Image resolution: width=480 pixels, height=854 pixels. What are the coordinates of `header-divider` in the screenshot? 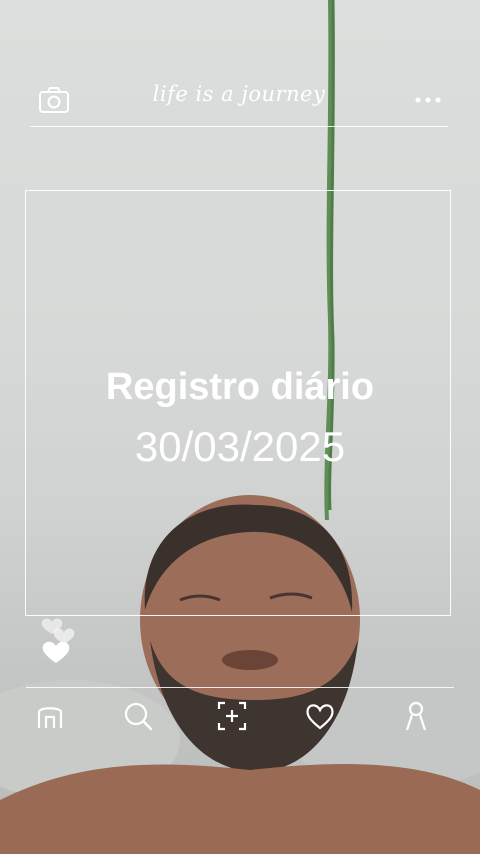 It's located at (239, 126).